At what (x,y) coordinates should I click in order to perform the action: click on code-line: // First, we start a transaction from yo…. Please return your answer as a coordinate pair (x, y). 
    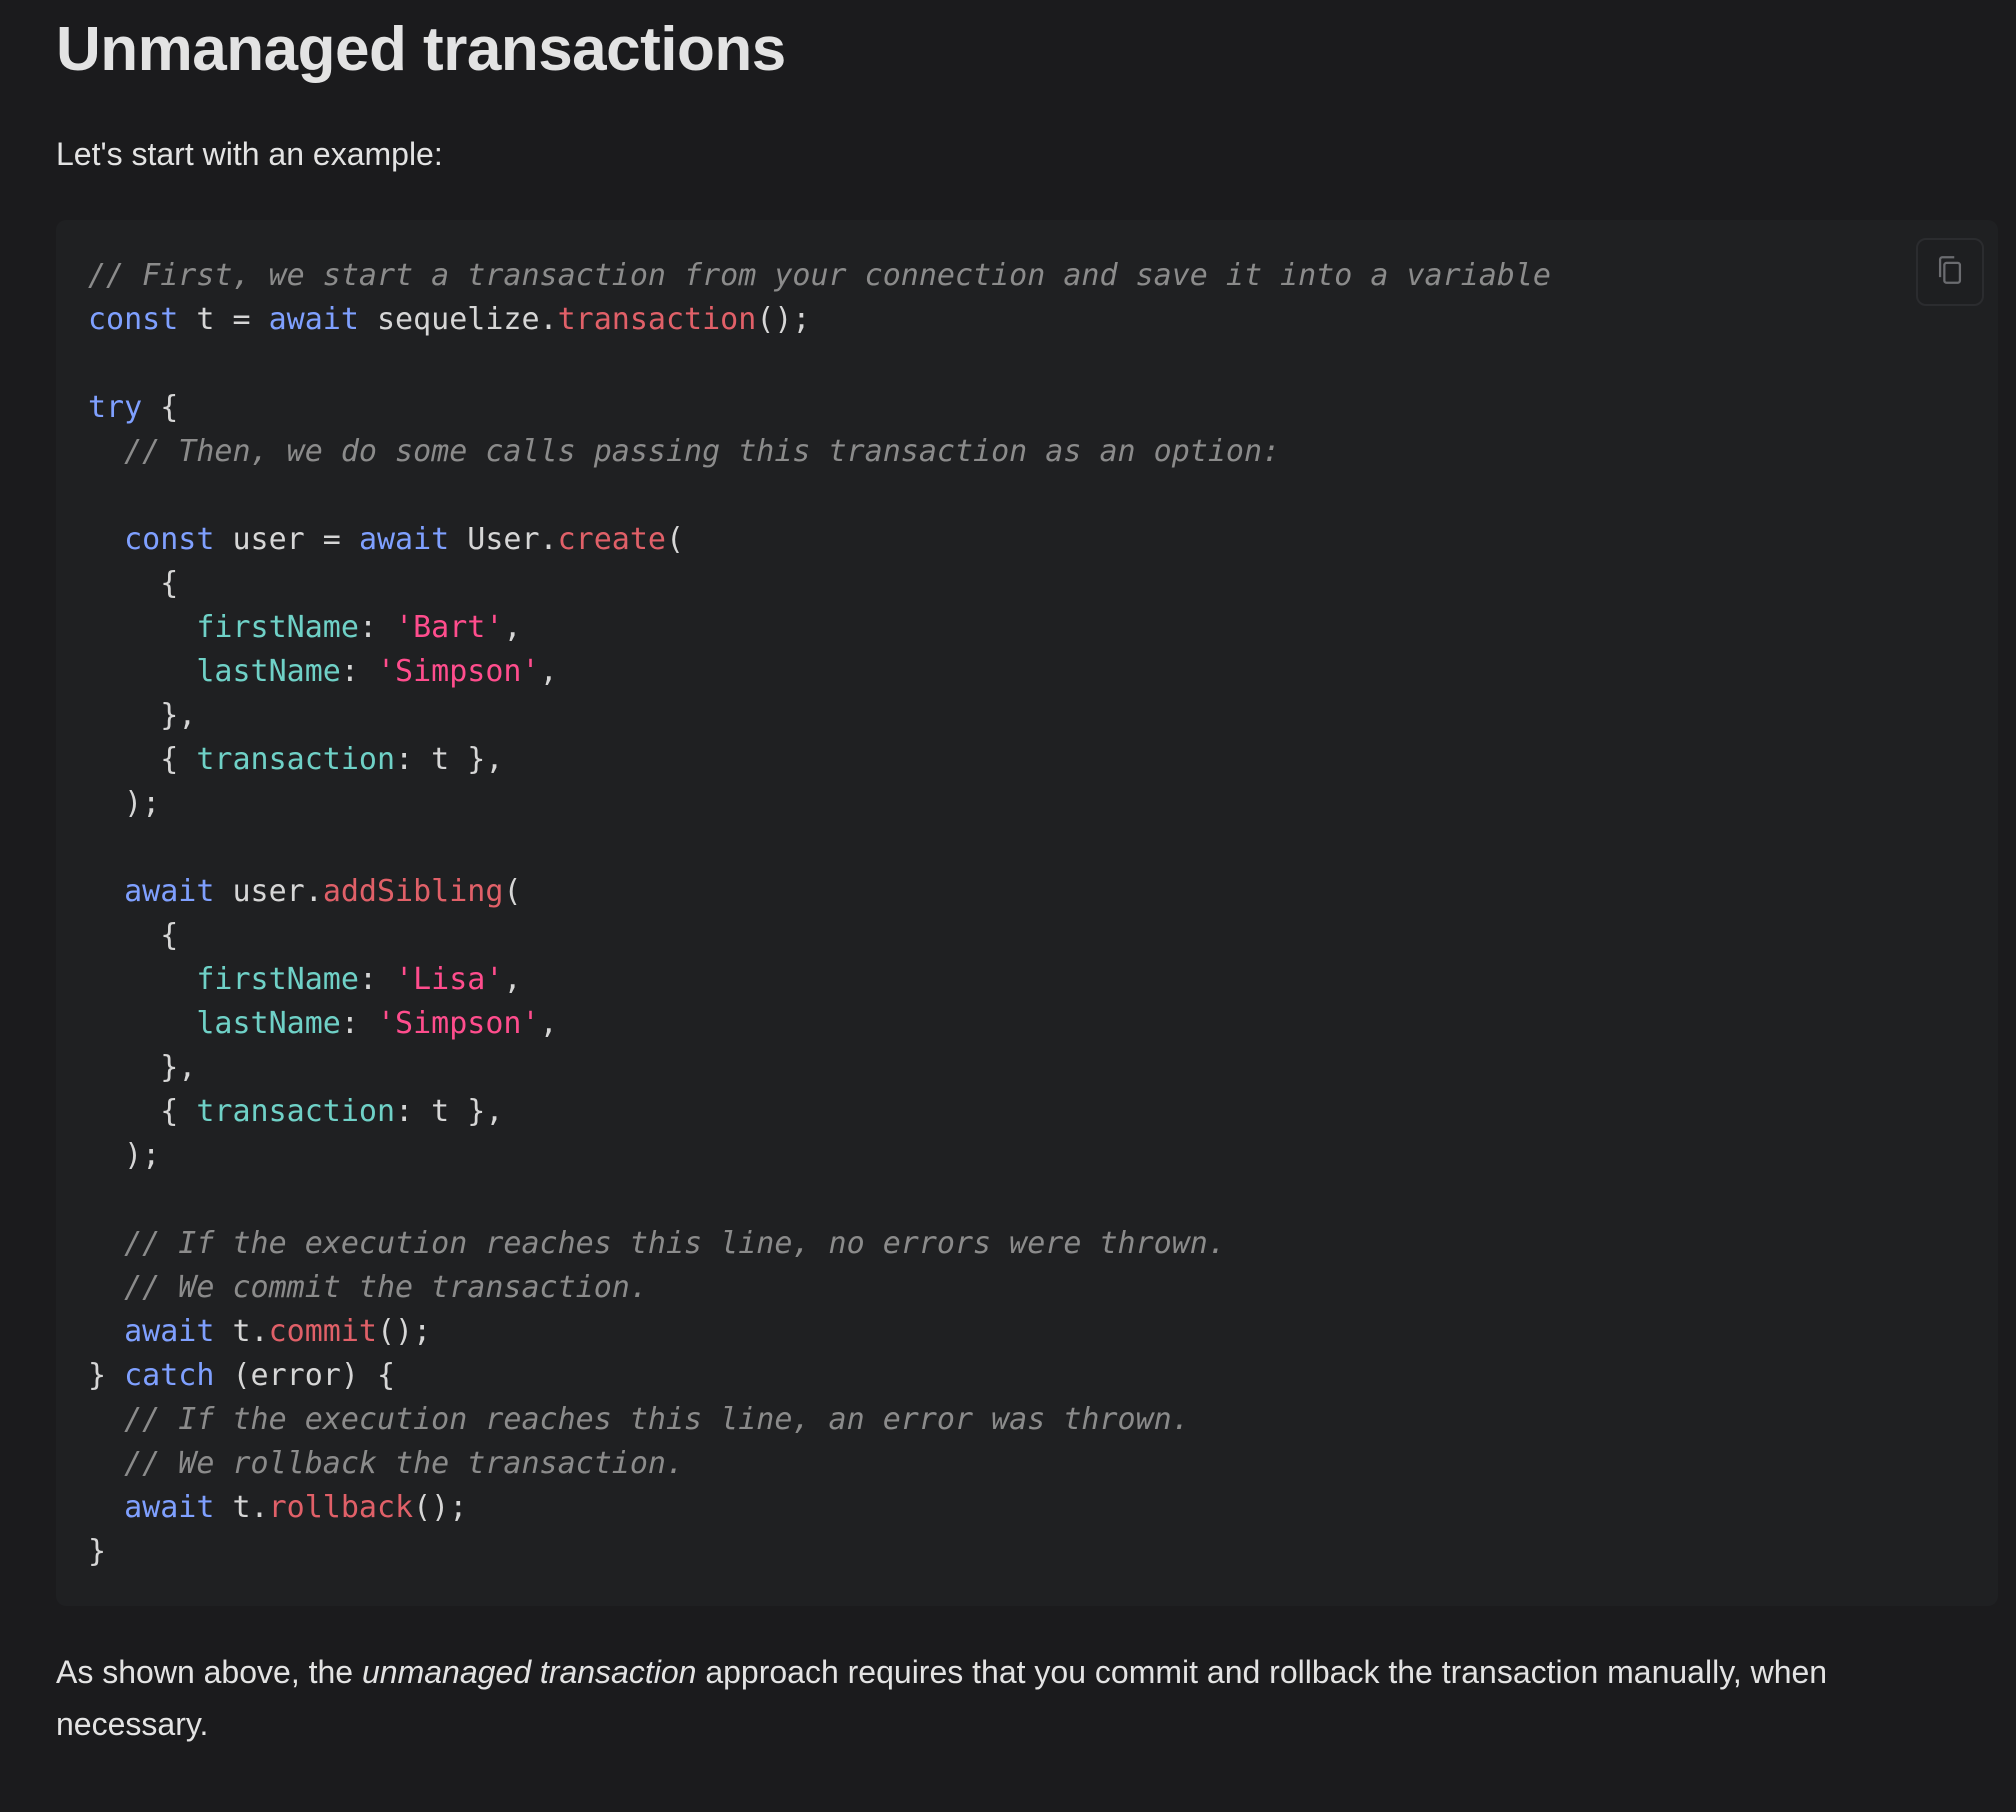
    Looking at the image, I should click on (819, 276).